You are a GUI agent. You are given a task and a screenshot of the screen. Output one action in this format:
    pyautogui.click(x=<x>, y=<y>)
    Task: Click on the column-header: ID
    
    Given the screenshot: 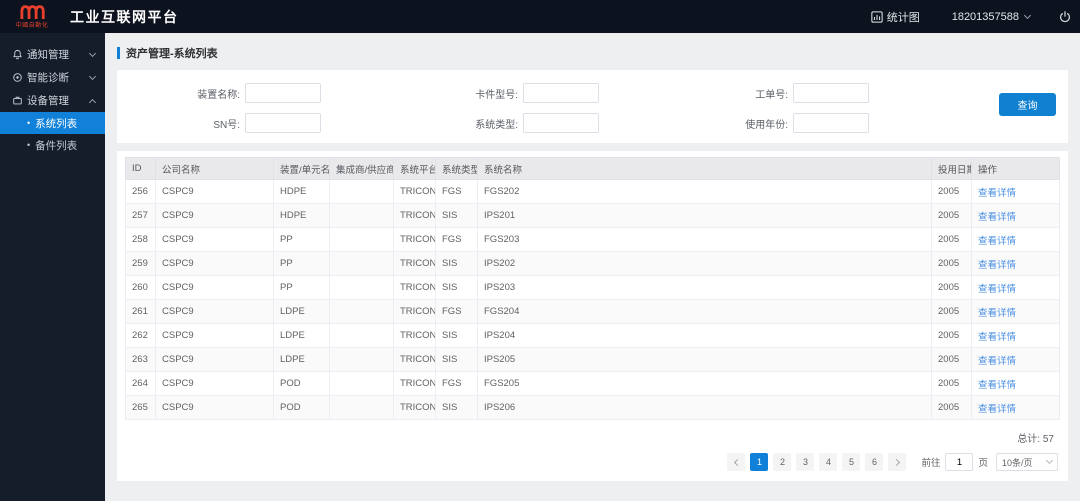 What is the action you would take?
    pyautogui.click(x=140, y=168)
    